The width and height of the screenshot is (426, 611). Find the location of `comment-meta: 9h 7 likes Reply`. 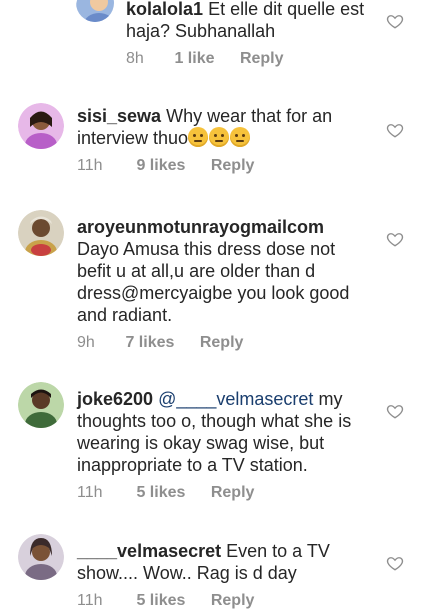

comment-meta: 9h 7 likes Reply is located at coordinates (222, 343).